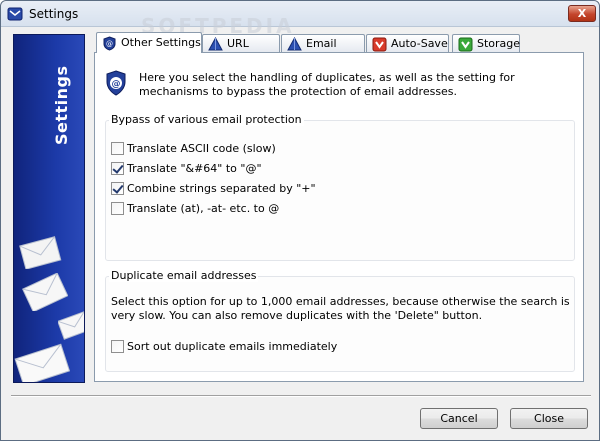 This screenshot has height=441, width=600. I want to click on option-translate-ascii: Translate ASCII code (slow), so click(193, 148).